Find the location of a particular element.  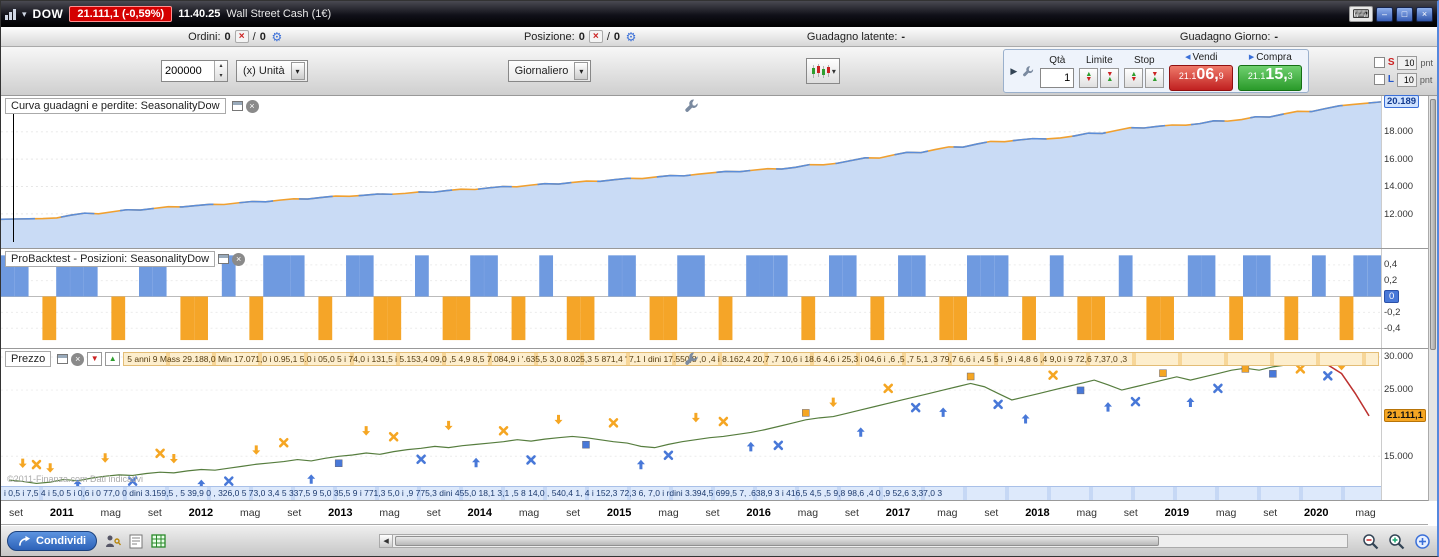

close-pane-icon: × is located at coordinates (239, 259).